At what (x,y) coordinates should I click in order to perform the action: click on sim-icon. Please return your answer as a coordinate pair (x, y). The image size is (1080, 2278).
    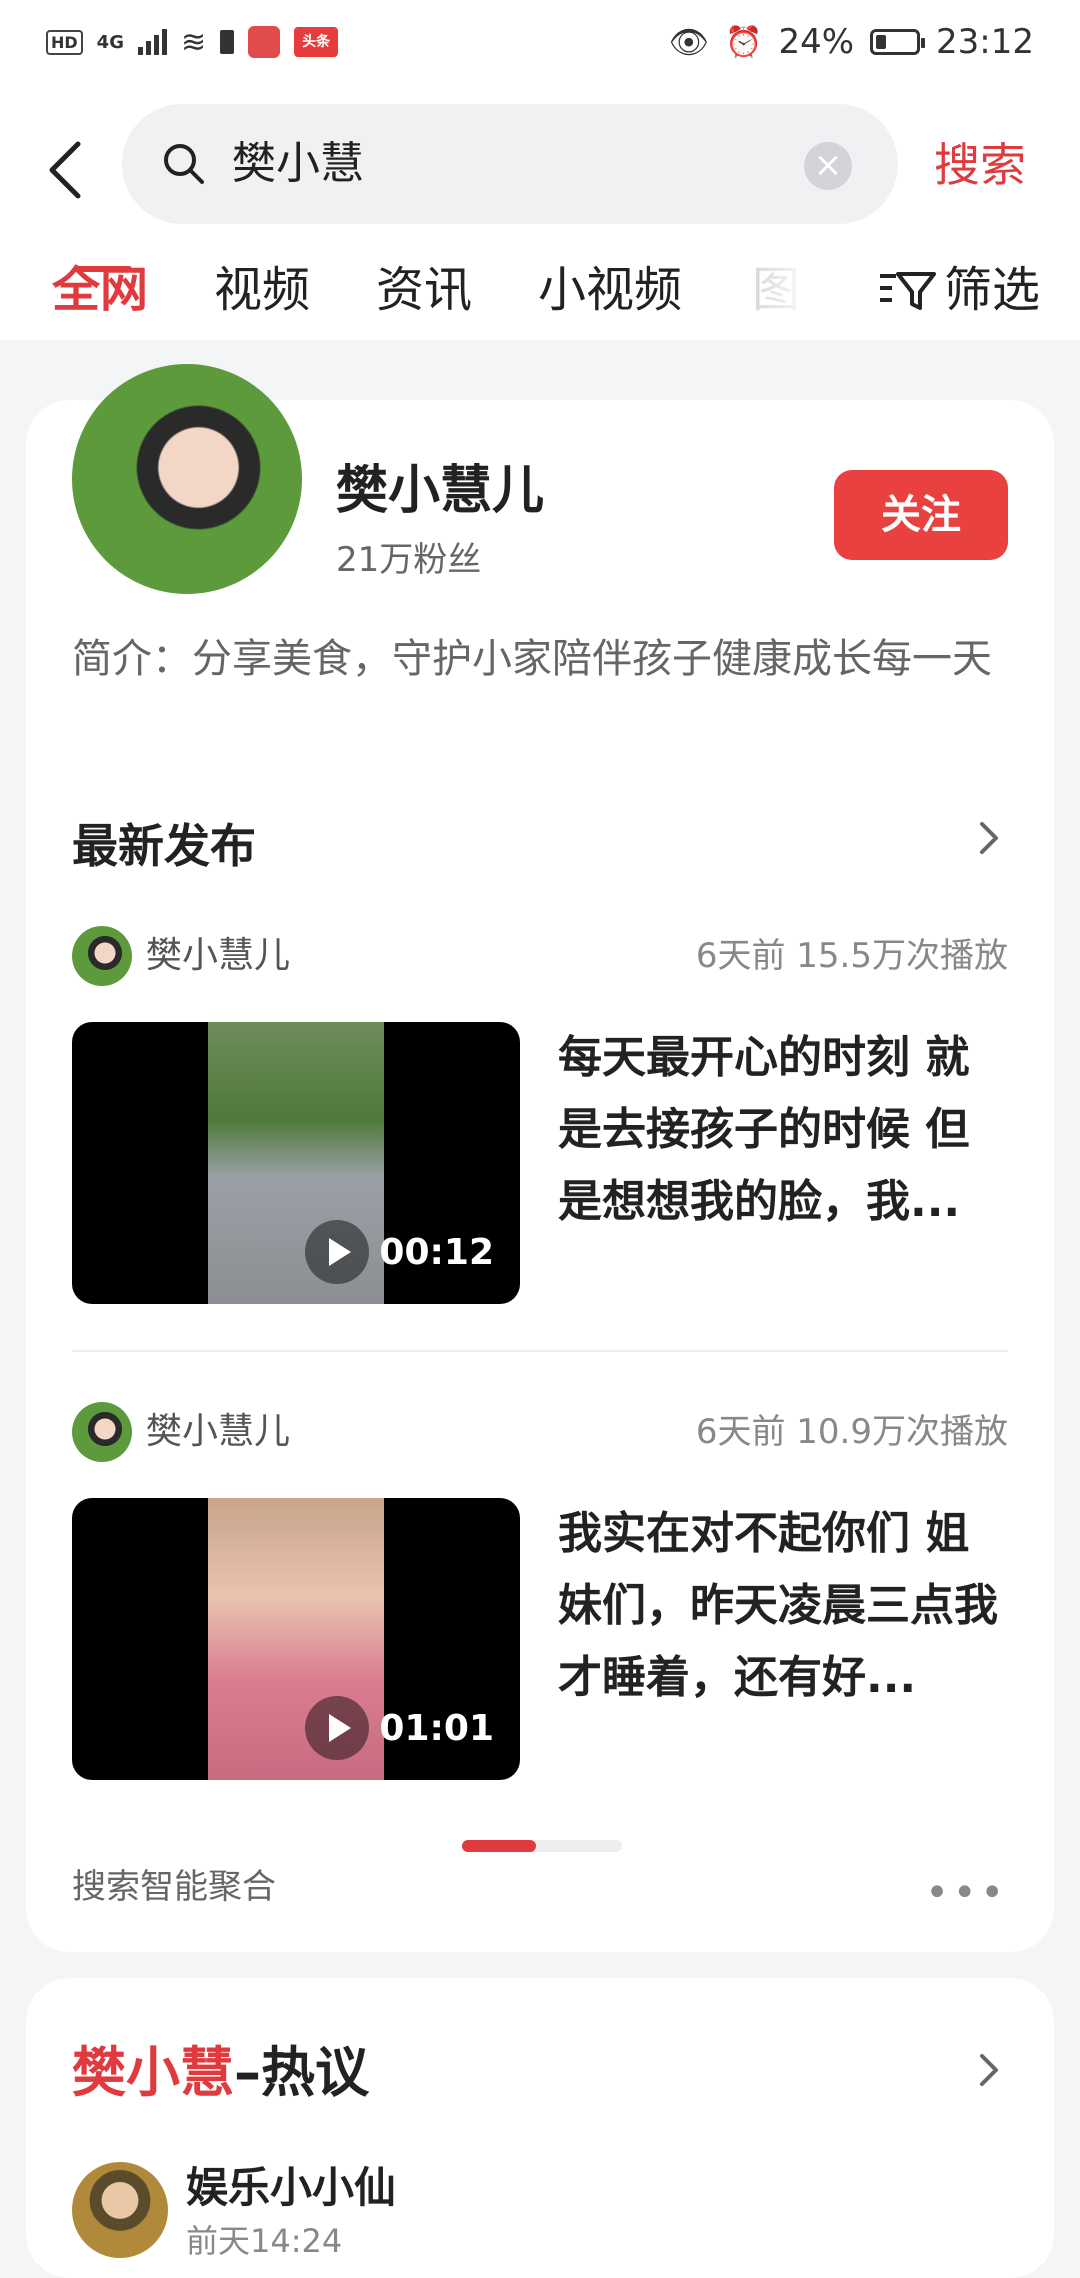
    Looking at the image, I should click on (227, 42).